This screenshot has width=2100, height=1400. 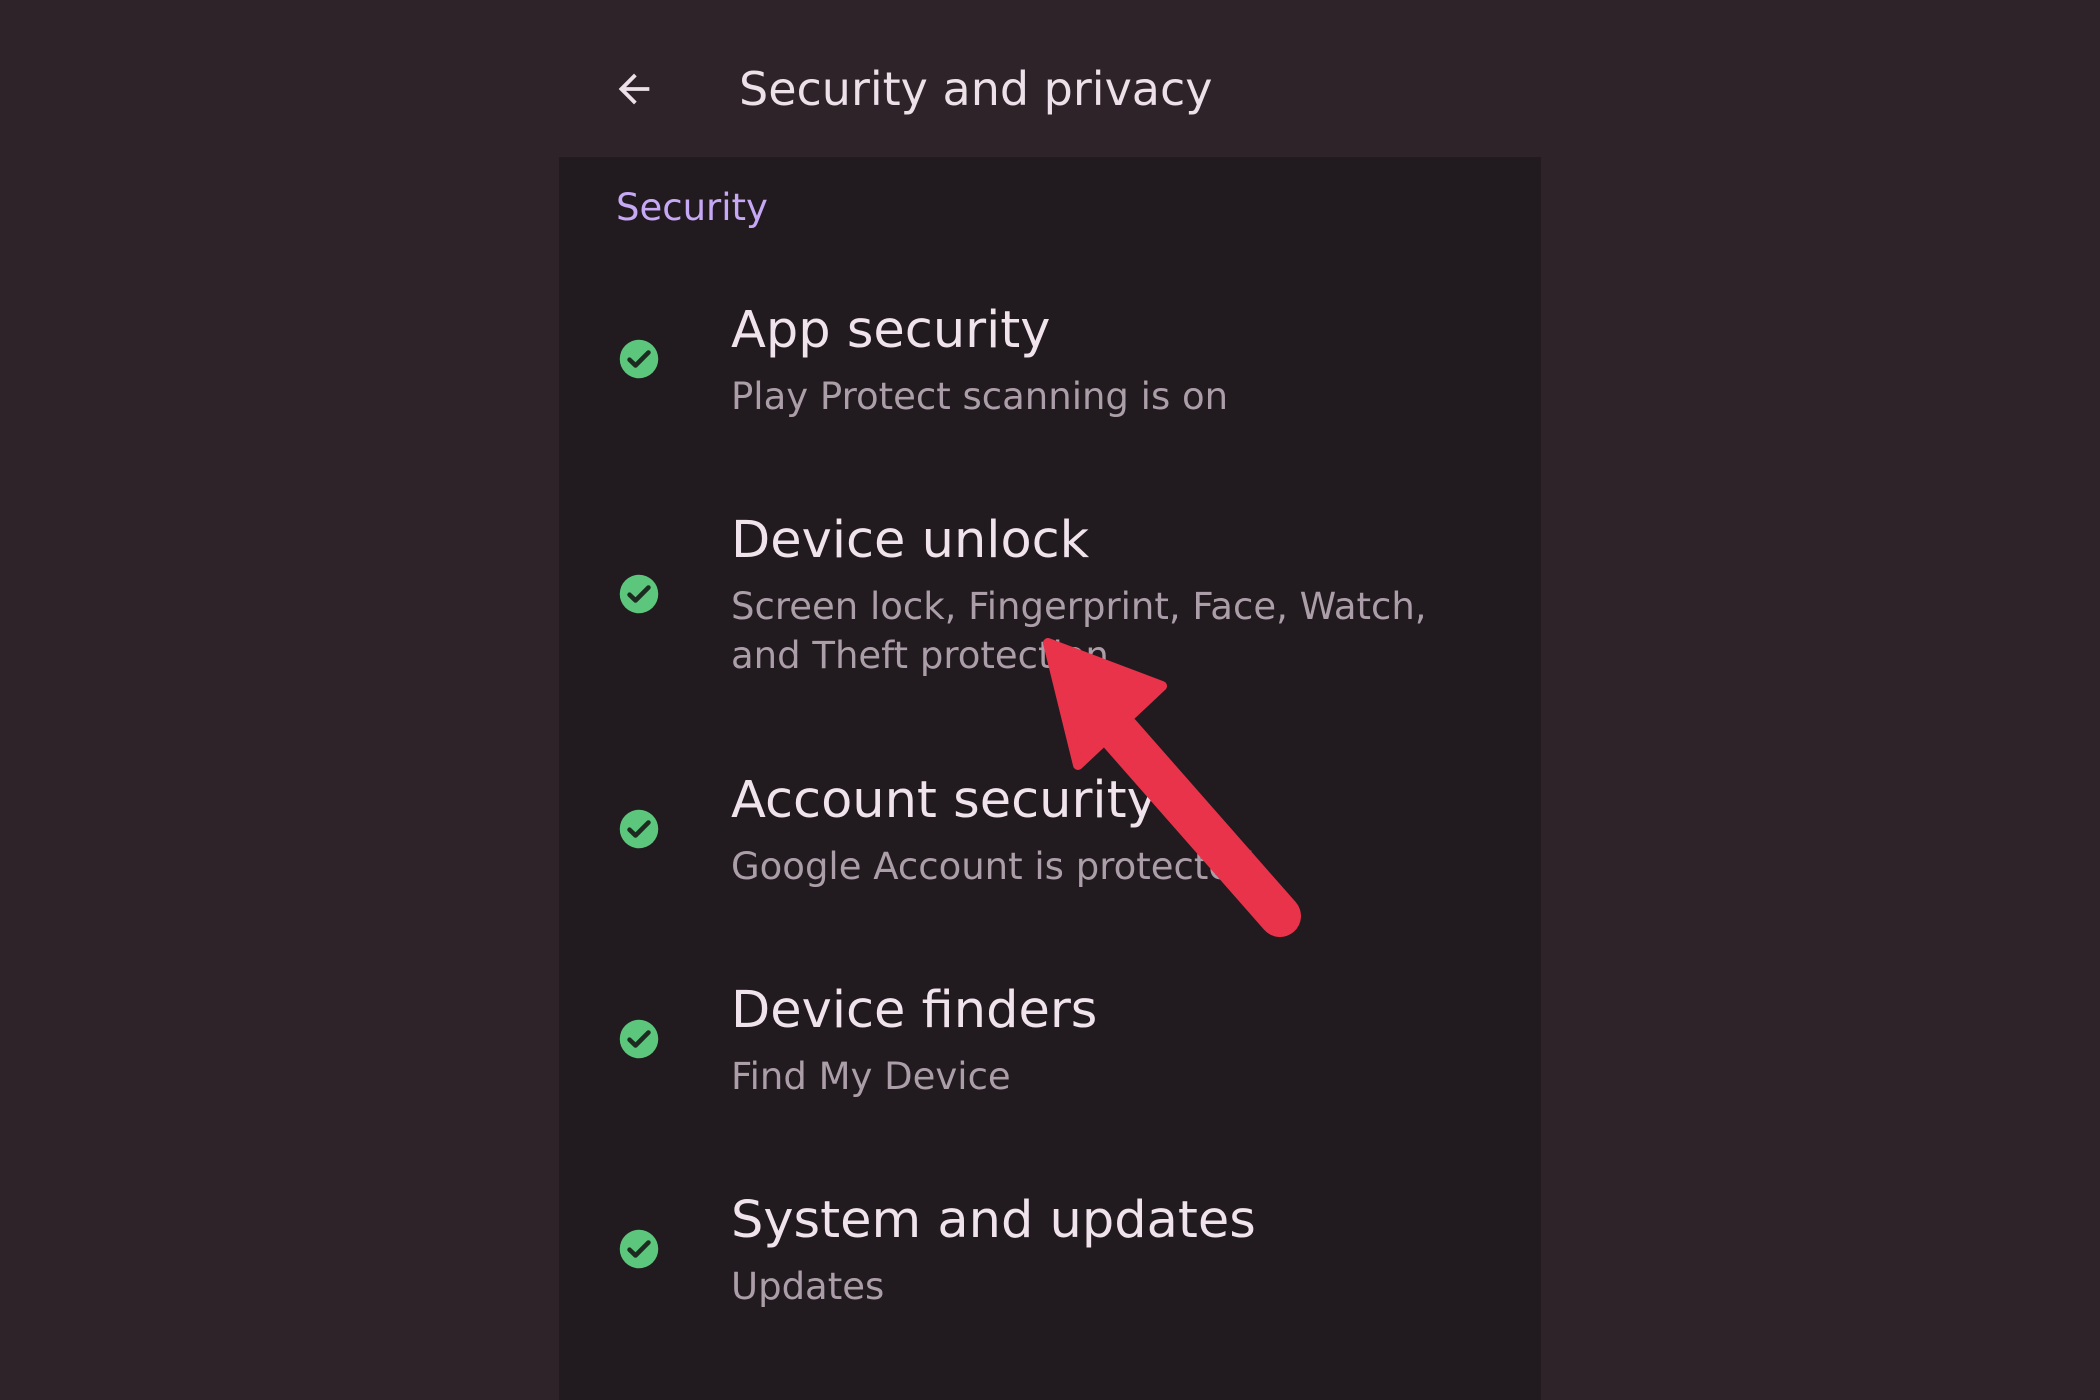 What do you see at coordinates (891, 330) in the screenshot?
I see `item-title: App security` at bounding box center [891, 330].